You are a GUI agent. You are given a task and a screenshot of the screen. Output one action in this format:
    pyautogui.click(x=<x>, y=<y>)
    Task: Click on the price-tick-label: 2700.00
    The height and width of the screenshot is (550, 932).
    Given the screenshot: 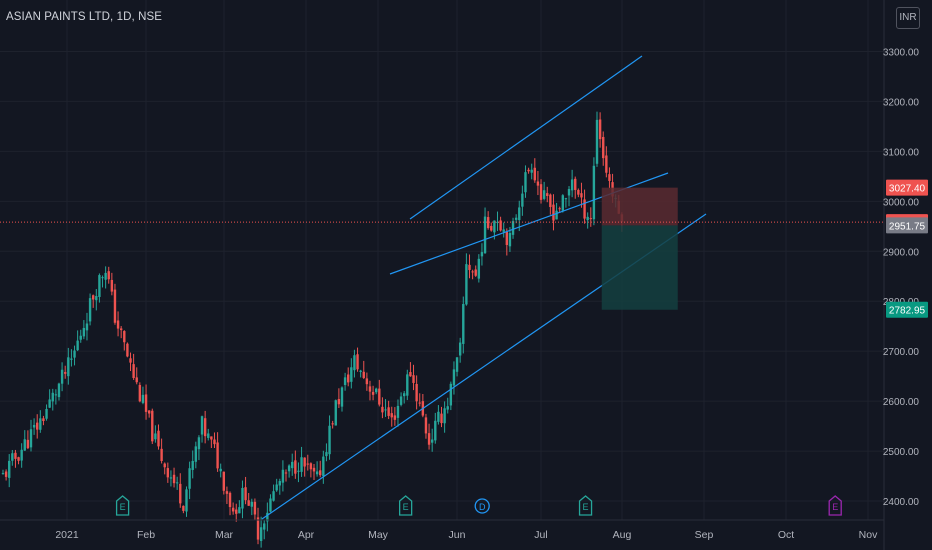 What is the action you would take?
    pyautogui.click(x=901, y=352)
    